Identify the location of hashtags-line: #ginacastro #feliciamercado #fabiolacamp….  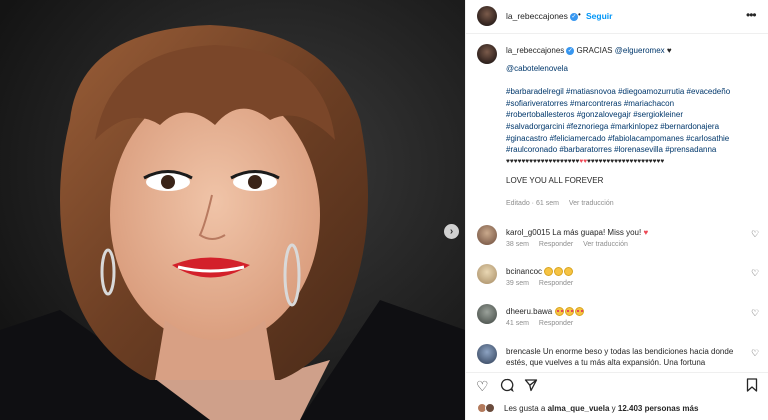
(635, 139).